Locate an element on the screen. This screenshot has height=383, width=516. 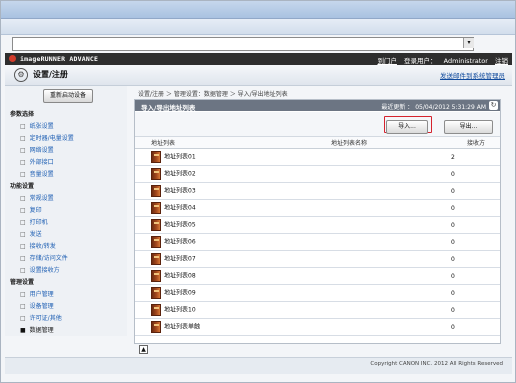
address-list-cell: 地址列表04 is located at coordinates (225, 208).